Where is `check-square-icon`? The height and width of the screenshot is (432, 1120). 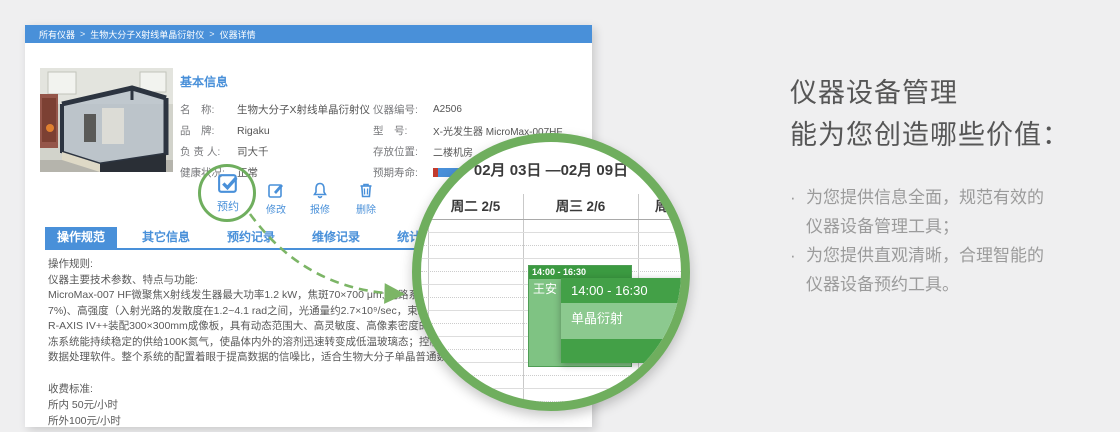 check-square-icon is located at coordinates (227, 183).